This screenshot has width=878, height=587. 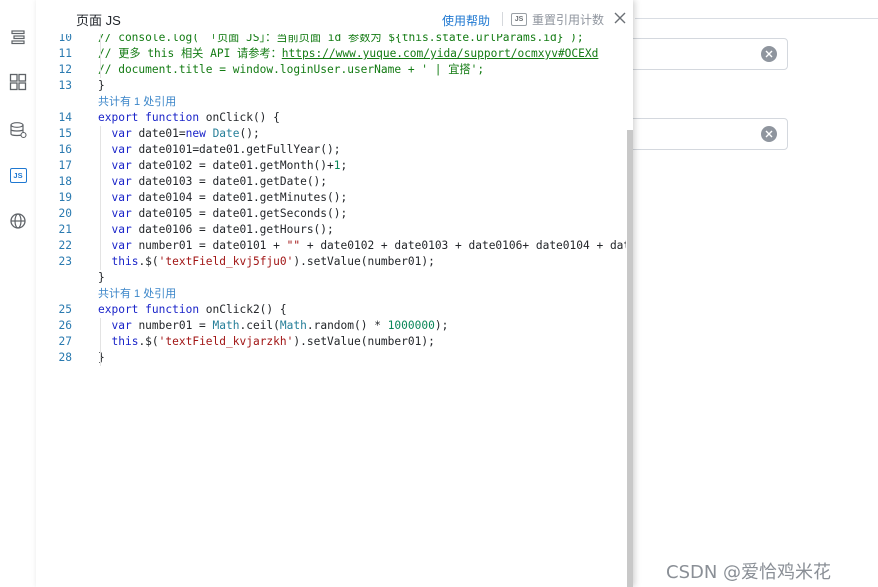 What do you see at coordinates (344, 165) in the screenshot?
I see `code-token: ;` at bounding box center [344, 165].